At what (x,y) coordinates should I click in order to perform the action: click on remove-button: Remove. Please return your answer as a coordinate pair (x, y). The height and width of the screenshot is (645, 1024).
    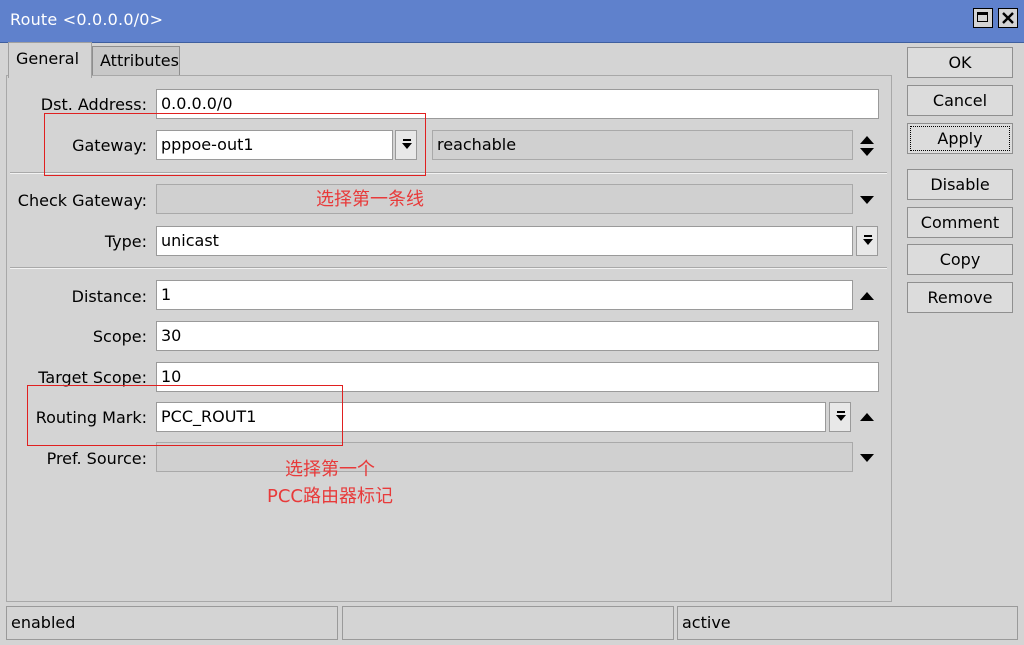
    Looking at the image, I should click on (960, 297).